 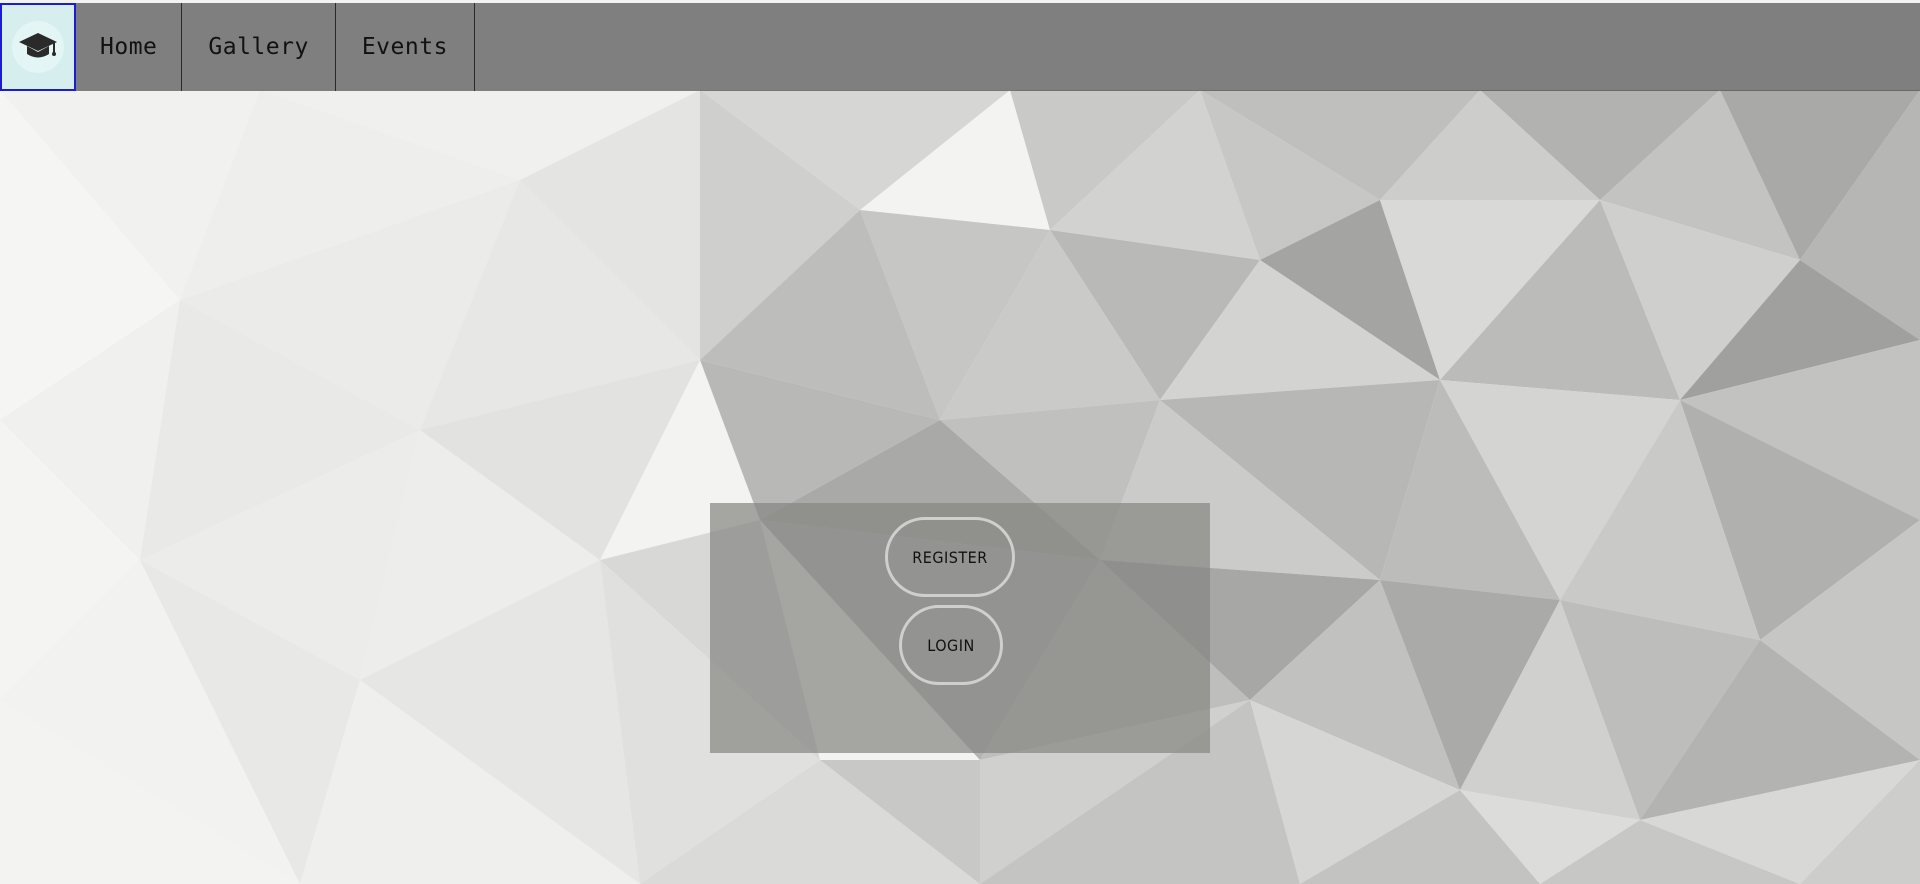 I want to click on logo-button, so click(x=38, y=47).